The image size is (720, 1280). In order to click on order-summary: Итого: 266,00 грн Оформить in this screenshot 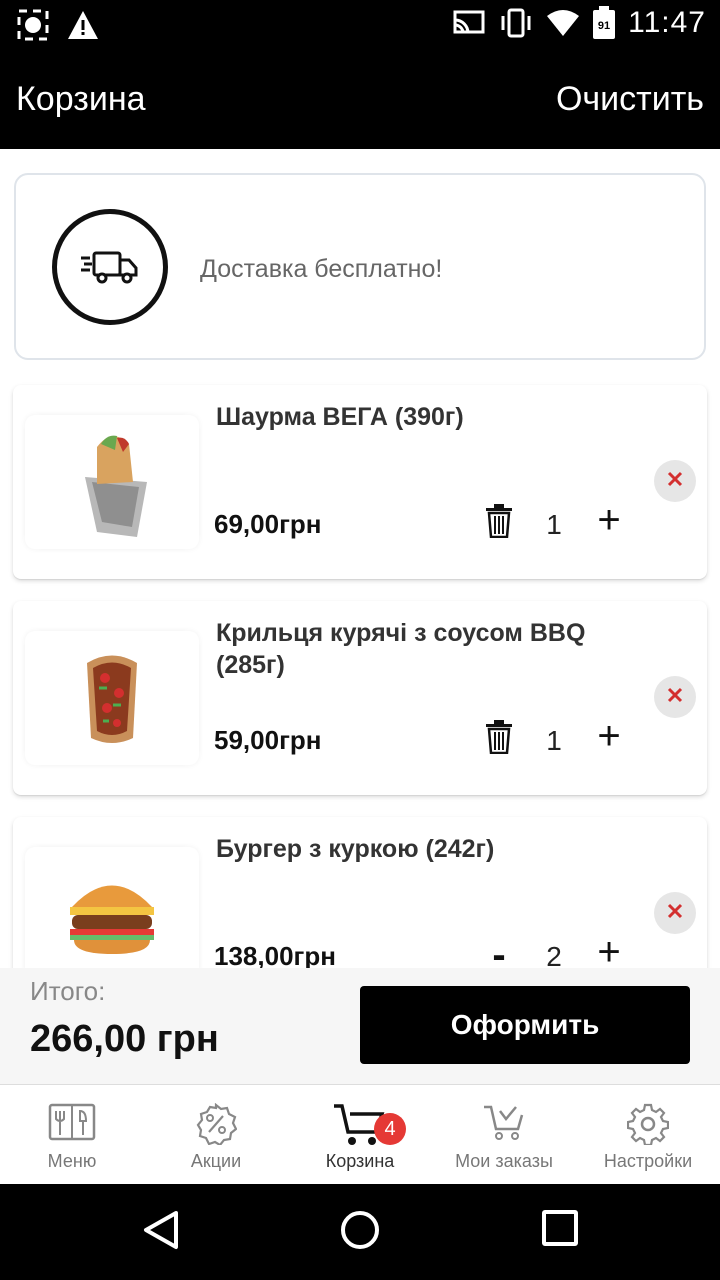, I will do `click(360, 1026)`.